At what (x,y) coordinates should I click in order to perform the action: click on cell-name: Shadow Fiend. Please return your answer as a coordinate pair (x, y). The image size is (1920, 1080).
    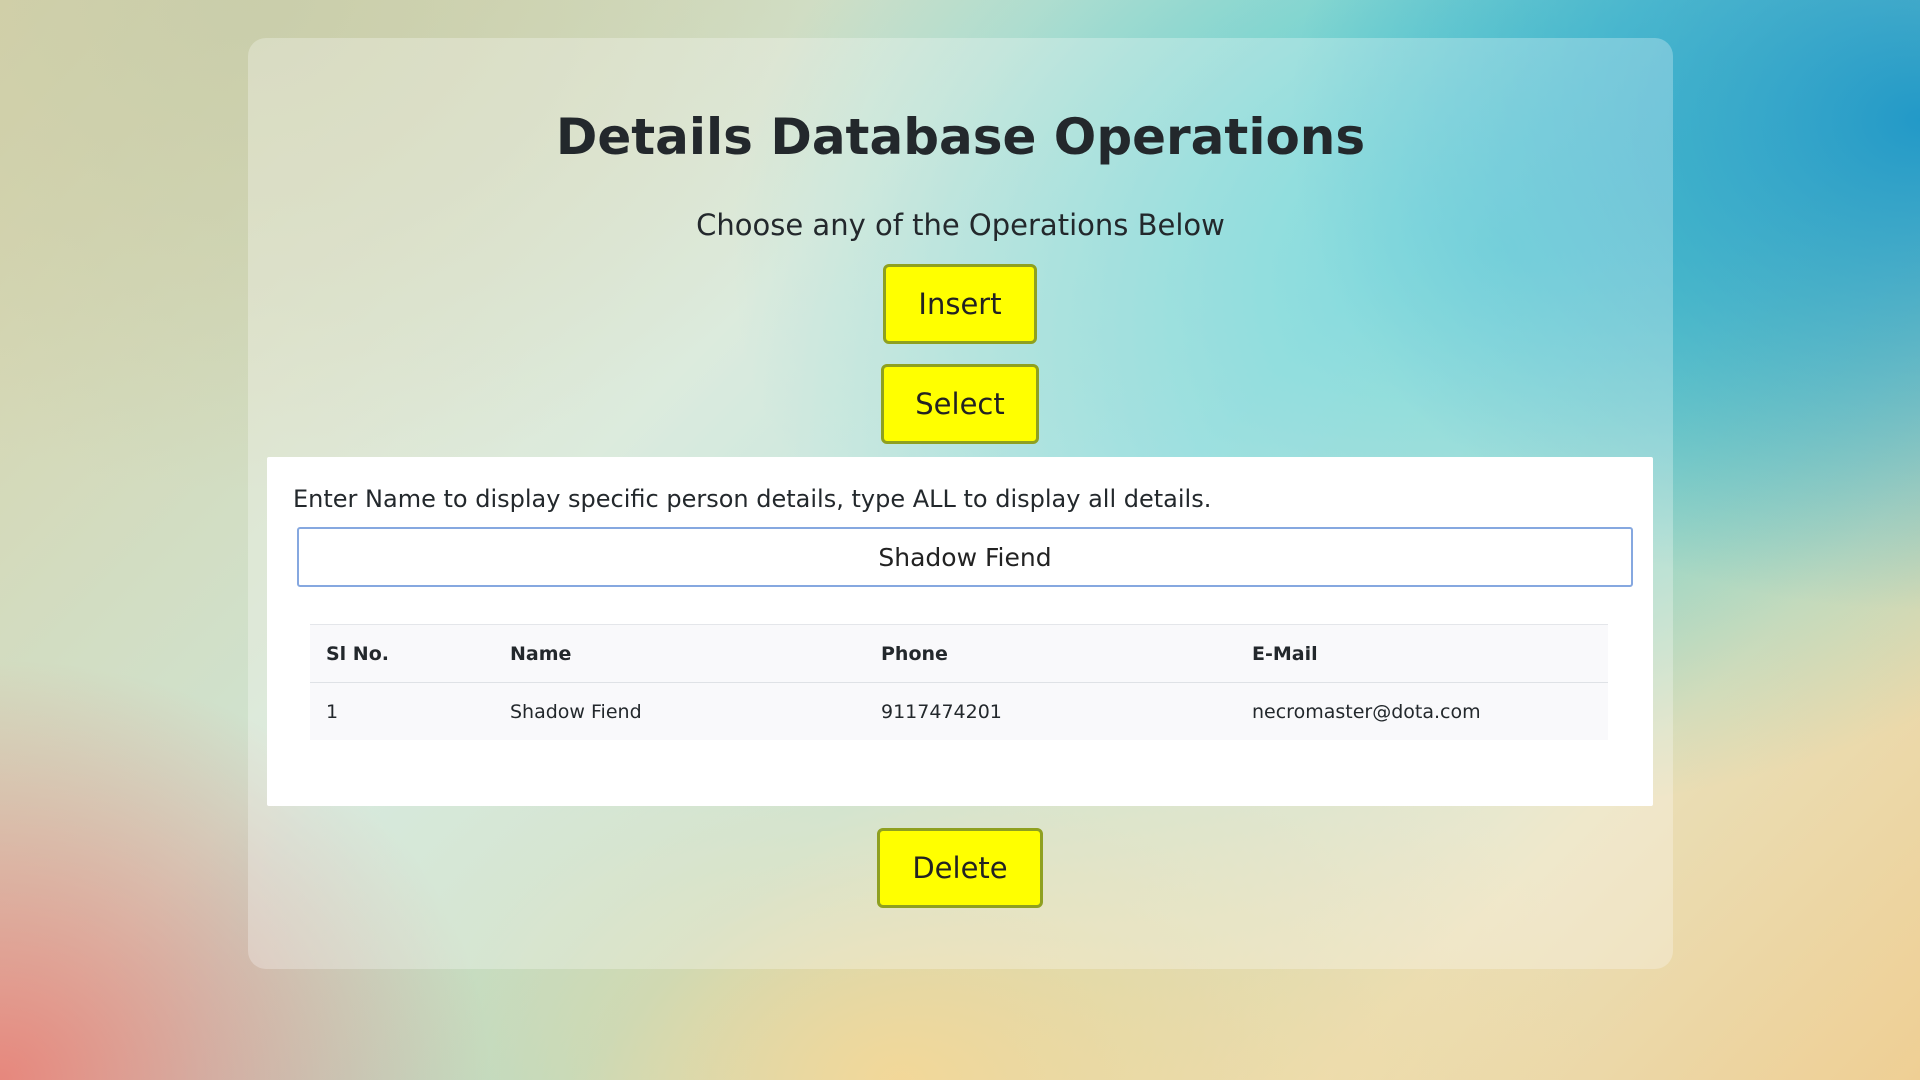
    Looking at the image, I should click on (576, 711).